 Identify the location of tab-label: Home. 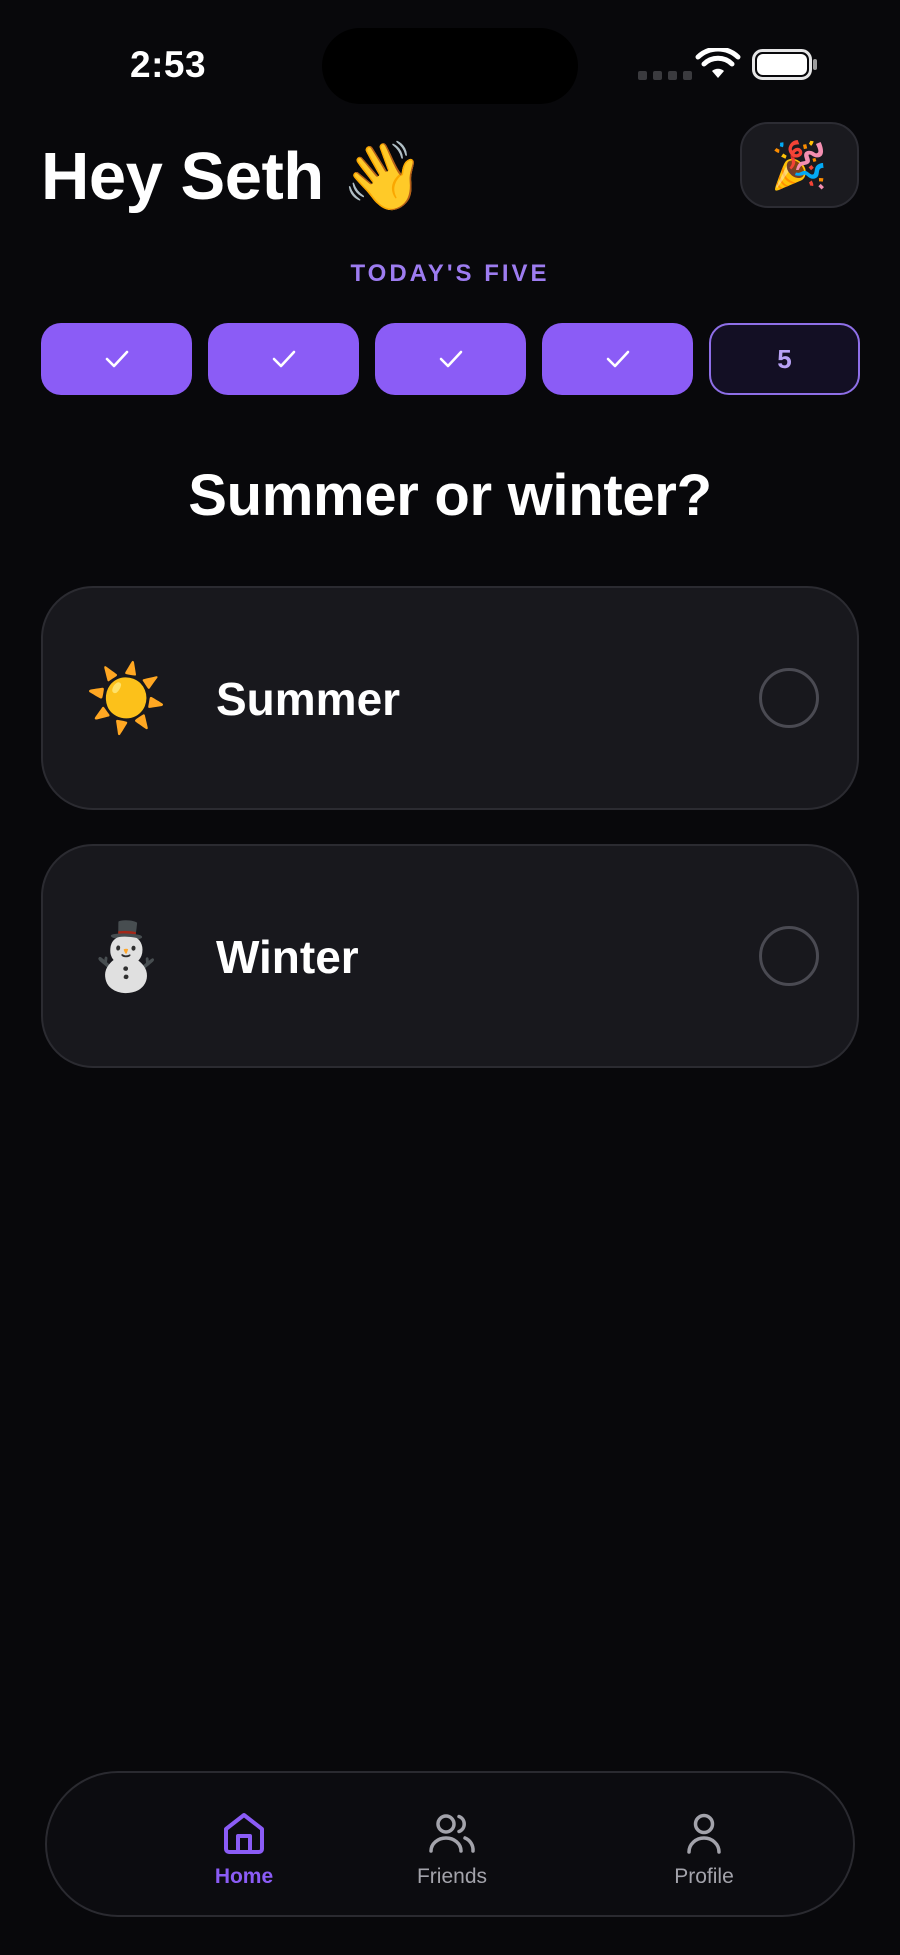
(244, 1876).